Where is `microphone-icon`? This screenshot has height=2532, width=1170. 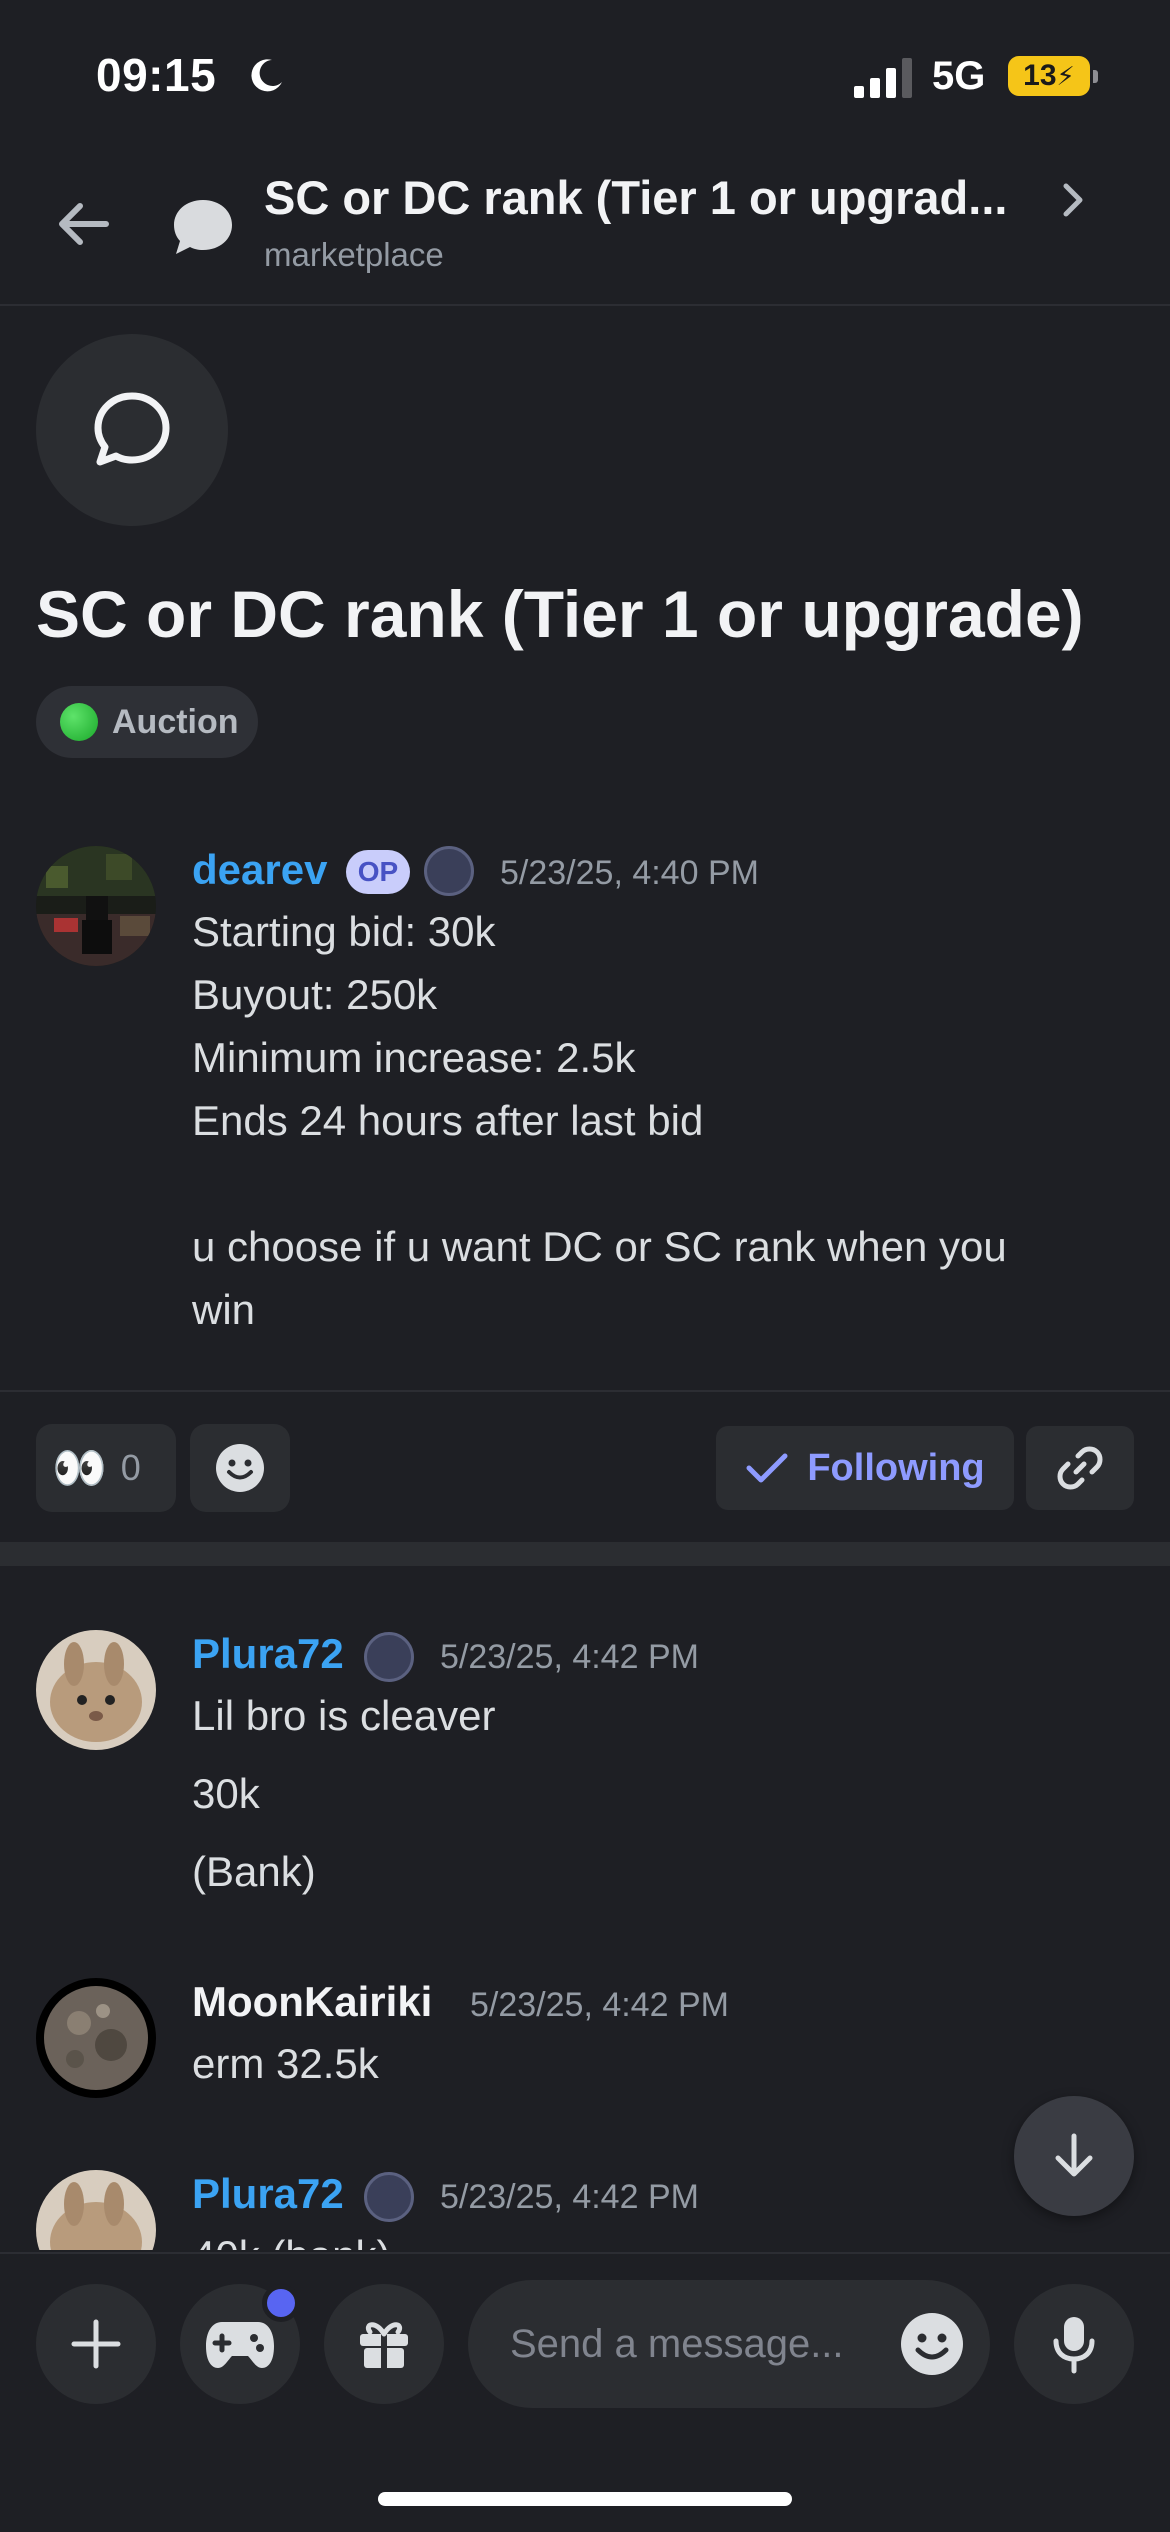
microphone-icon is located at coordinates (1074, 2345).